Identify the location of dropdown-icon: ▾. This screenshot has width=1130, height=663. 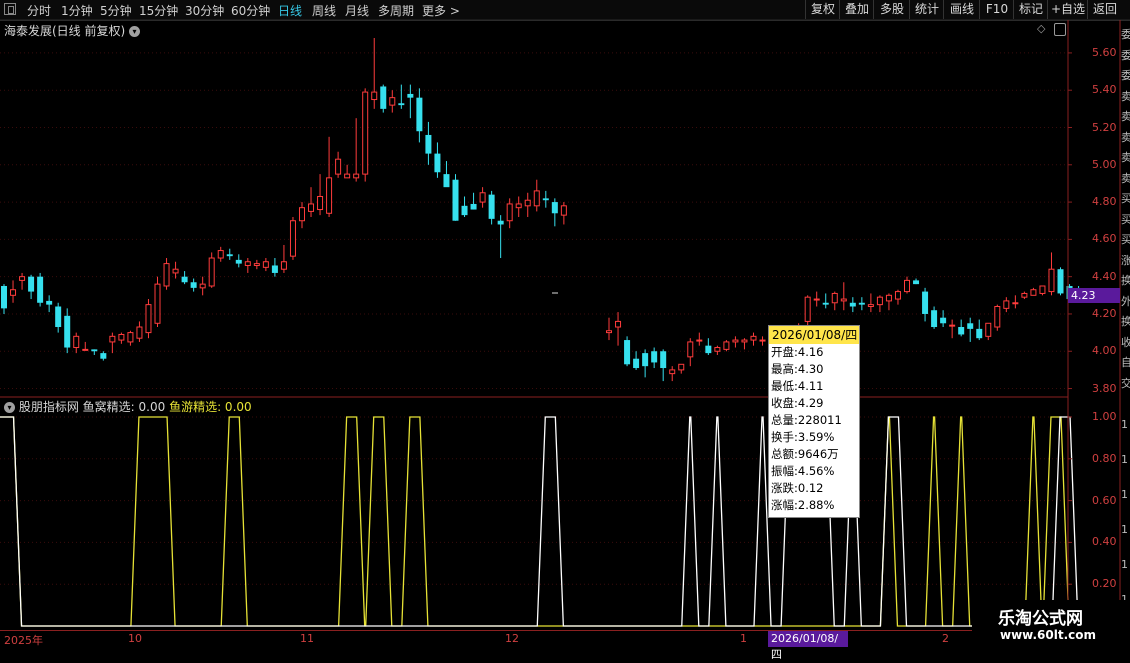
(9, 407).